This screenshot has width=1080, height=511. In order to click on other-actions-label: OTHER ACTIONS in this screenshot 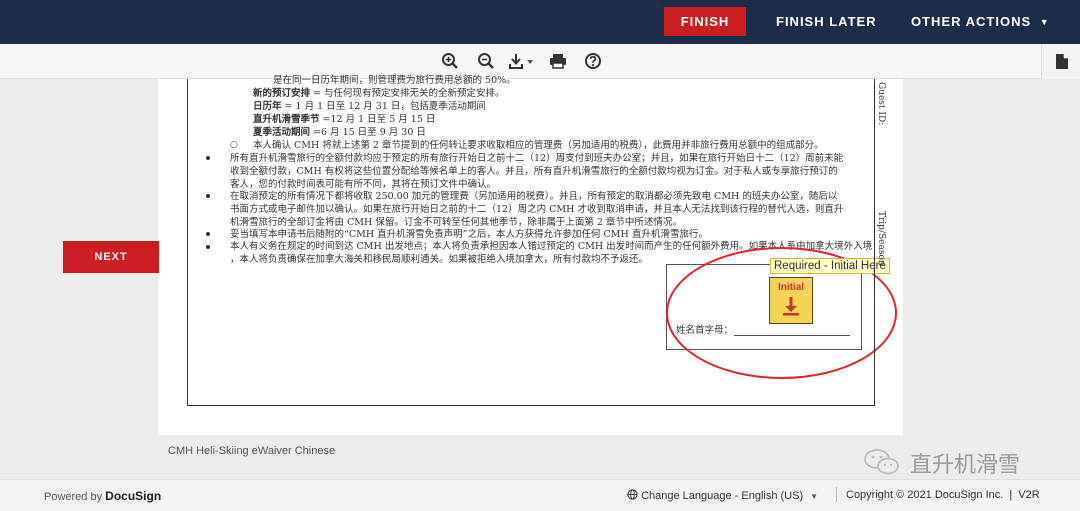, I will do `click(971, 21)`.